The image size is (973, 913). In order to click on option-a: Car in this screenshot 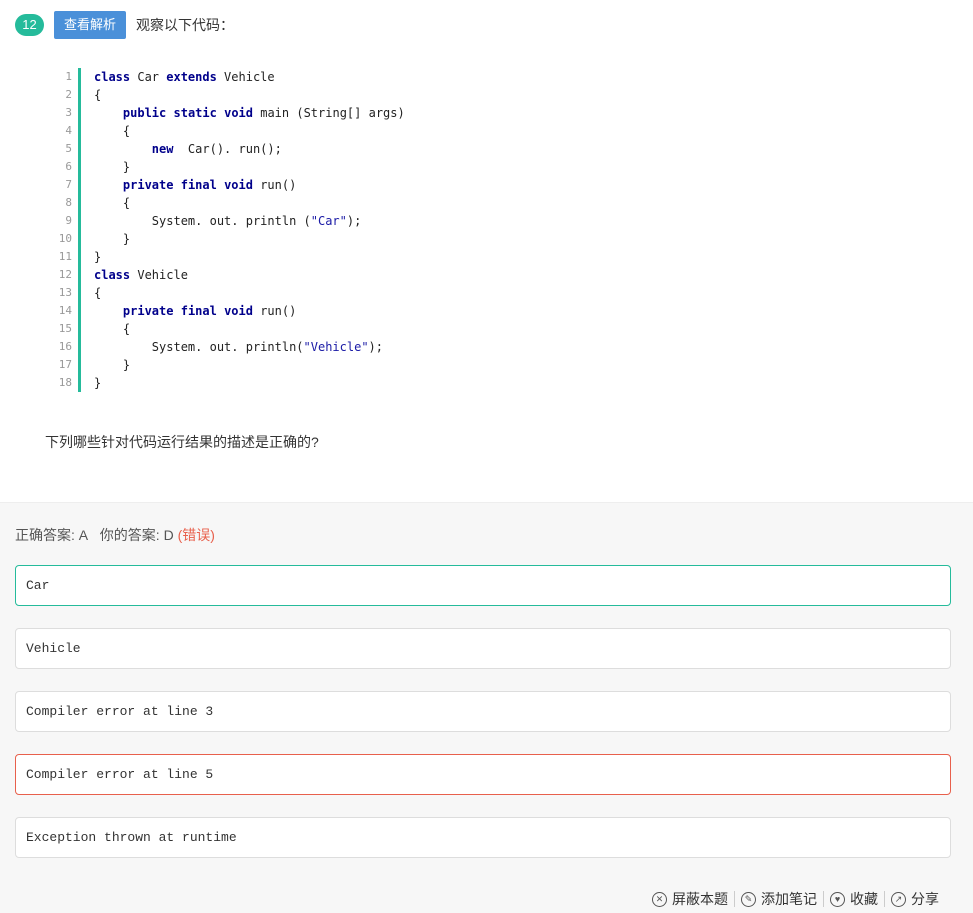, I will do `click(483, 585)`.